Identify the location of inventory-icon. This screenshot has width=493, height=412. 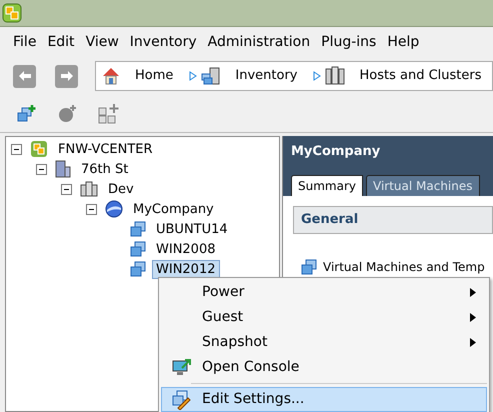
(211, 76).